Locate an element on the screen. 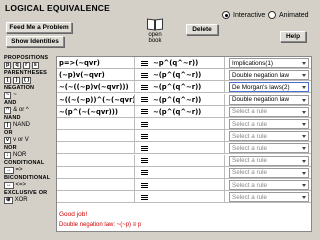 Image resolution: width=320 pixels, height=240 pixels. right-expression-field: ~p^(q^~r)) is located at coordinates (188, 63).